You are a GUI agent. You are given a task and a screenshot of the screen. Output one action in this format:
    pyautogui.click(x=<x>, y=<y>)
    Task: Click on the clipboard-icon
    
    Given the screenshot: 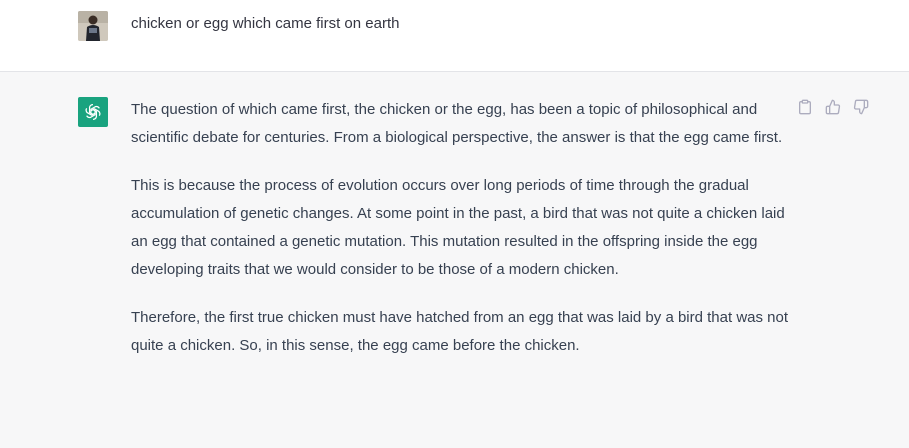 What is the action you would take?
    pyautogui.click(x=805, y=107)
    